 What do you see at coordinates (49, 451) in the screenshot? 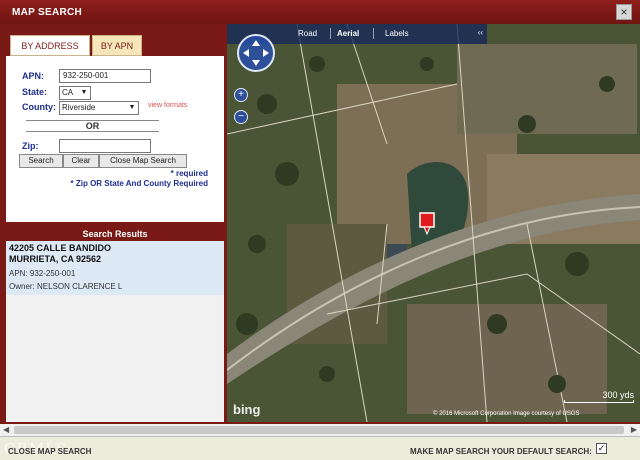
I see `close-map-search-link: CLOSE MAP SEARCH` at bounding box center [49, 451].